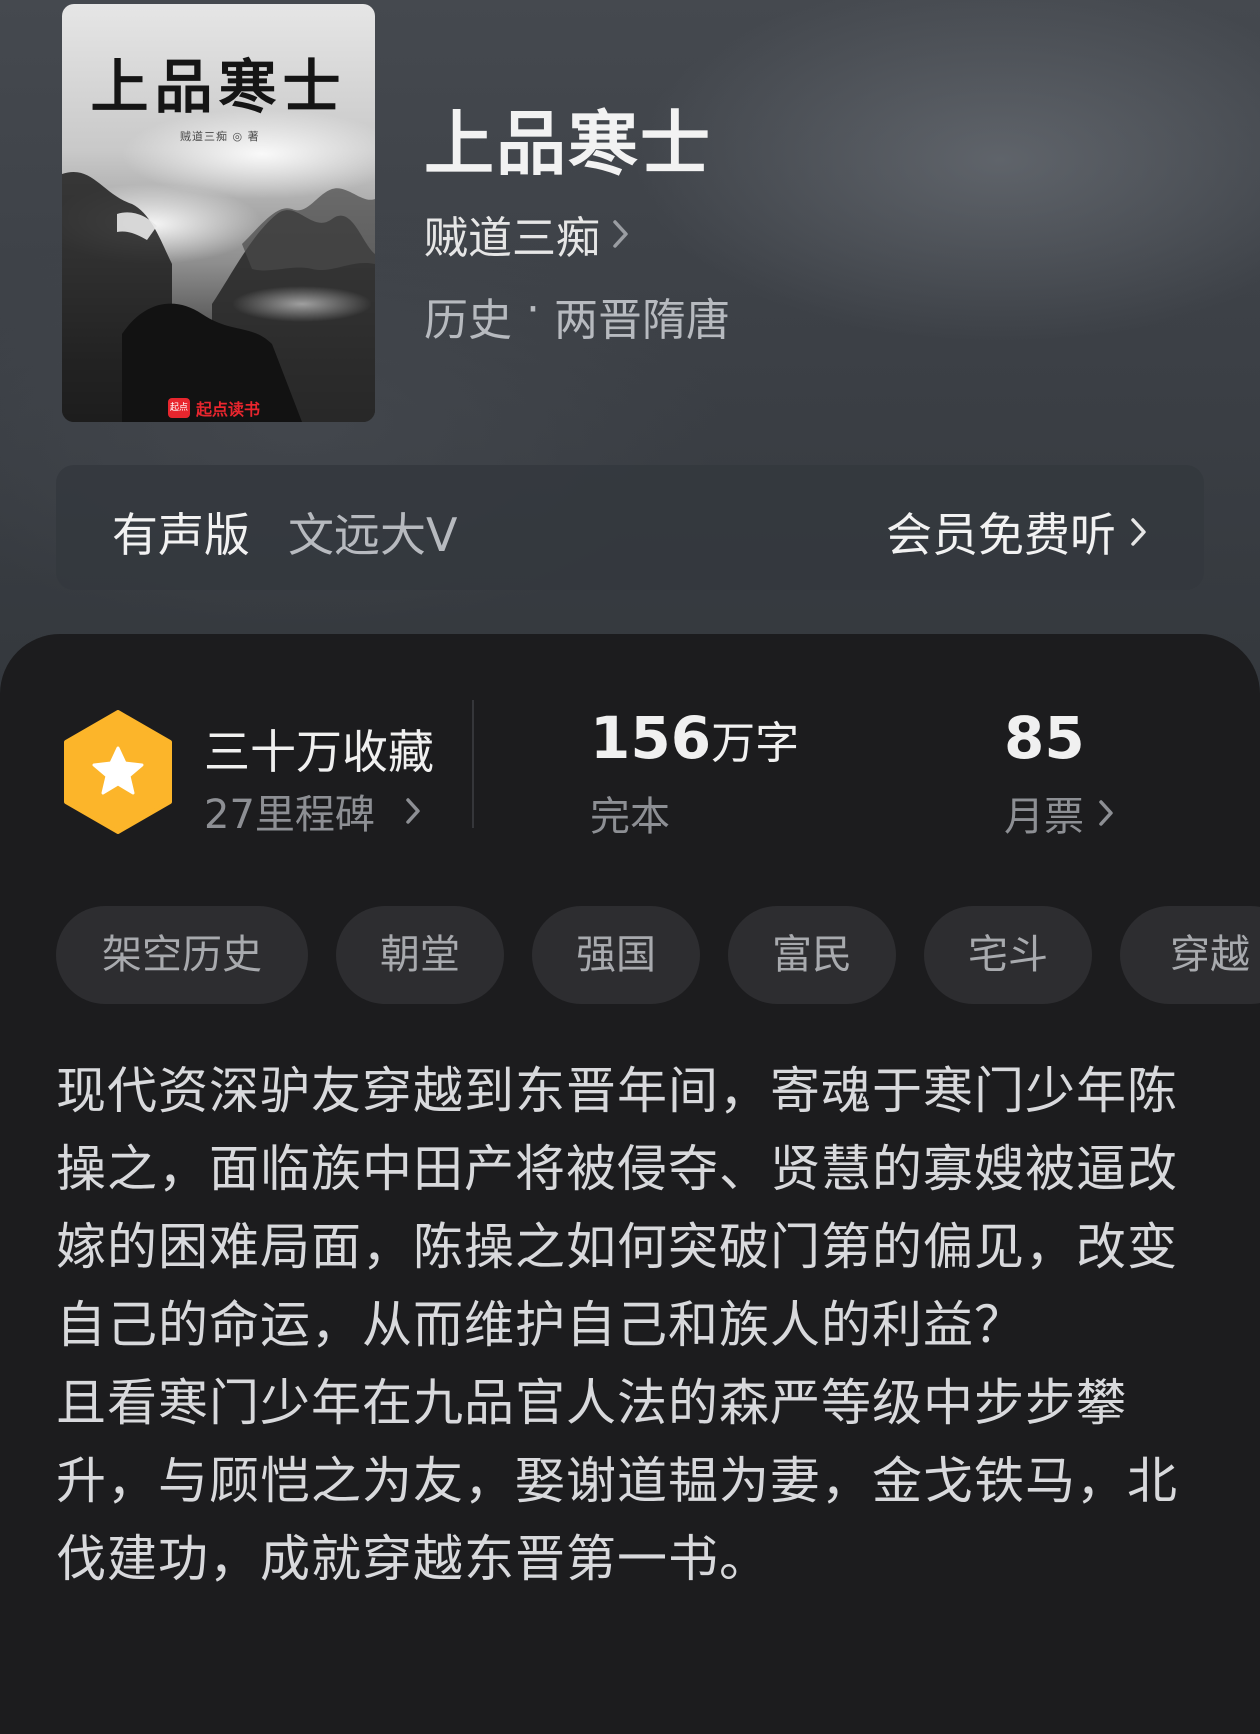 Image resolution: width=1260 pixels, height=1734 pixels. What do you see at coordinates (420, 955) in the screenshot?
I see `tag-chip: 朝堂` at bounding box center [420, 955].